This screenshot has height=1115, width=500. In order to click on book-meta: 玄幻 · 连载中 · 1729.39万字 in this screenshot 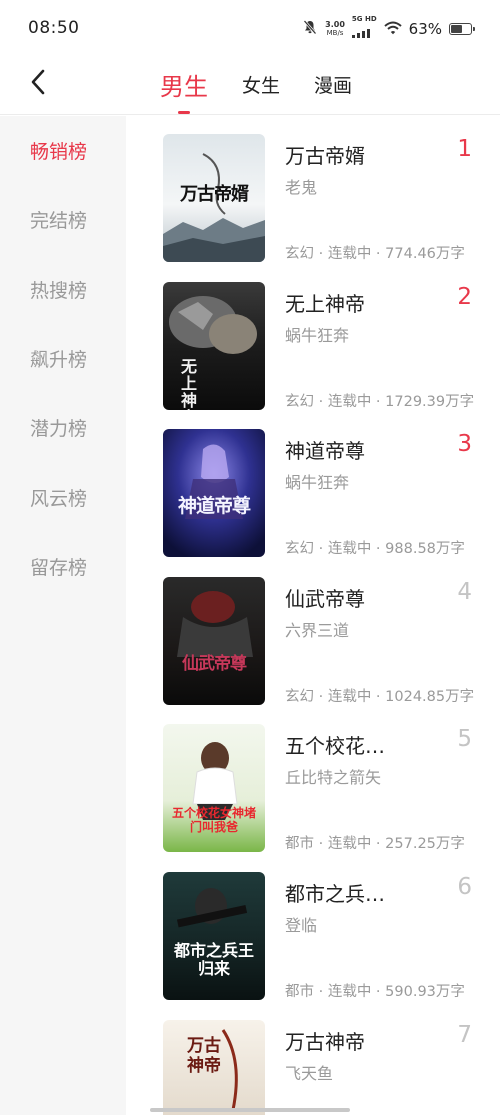, I will do `click(380, 402)`.